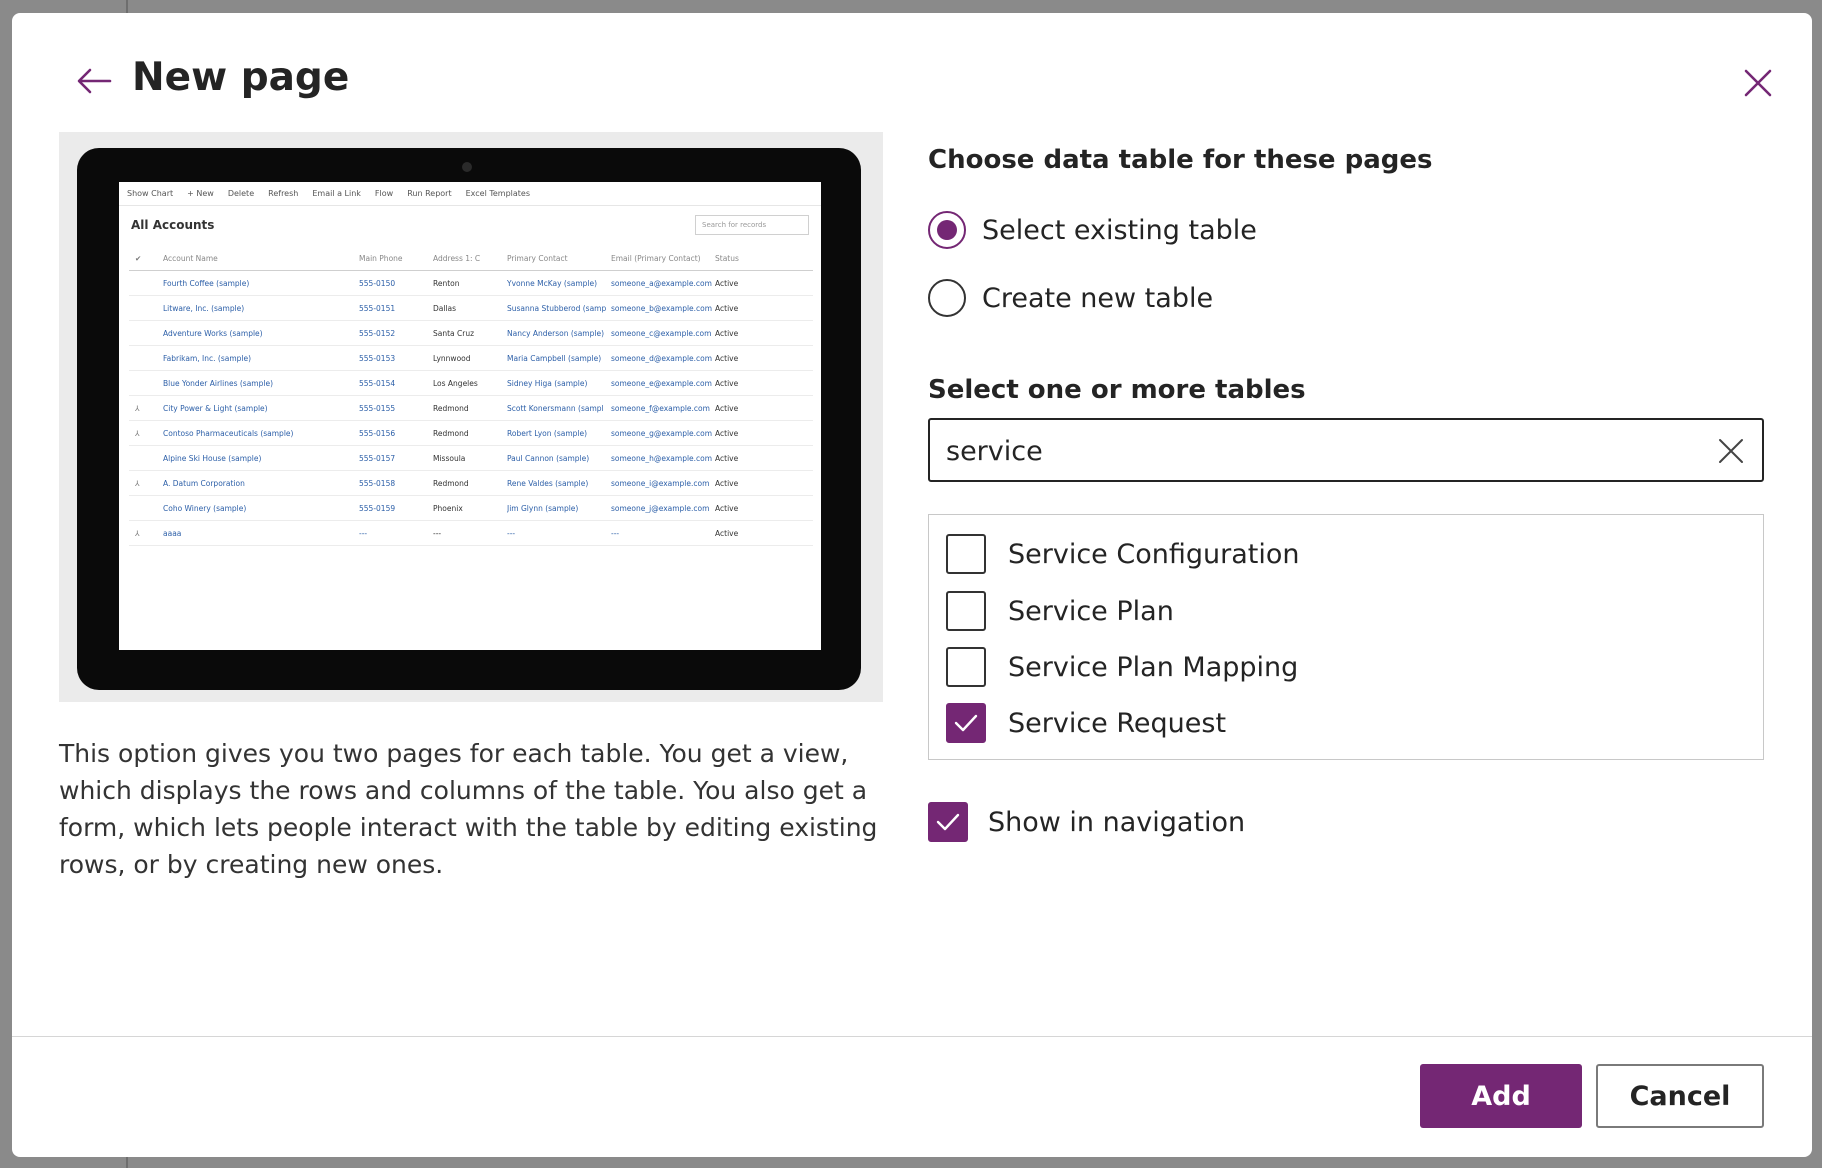  I want to click on list-item-service-configuration: Service Configuration, so click(1122, 554).